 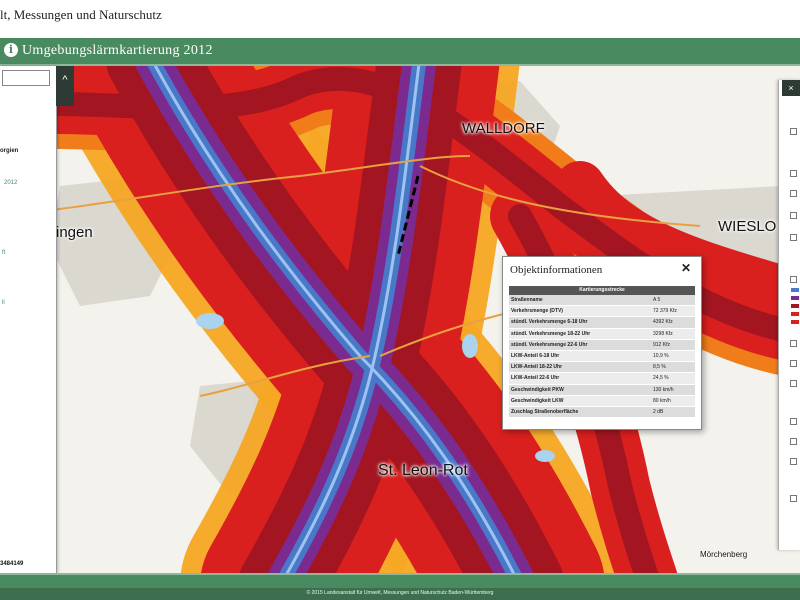 What do you see at coordinates (658, 411) in the screenshot?
I see `row-value: 2 dB` at bounding box center [658, 411].